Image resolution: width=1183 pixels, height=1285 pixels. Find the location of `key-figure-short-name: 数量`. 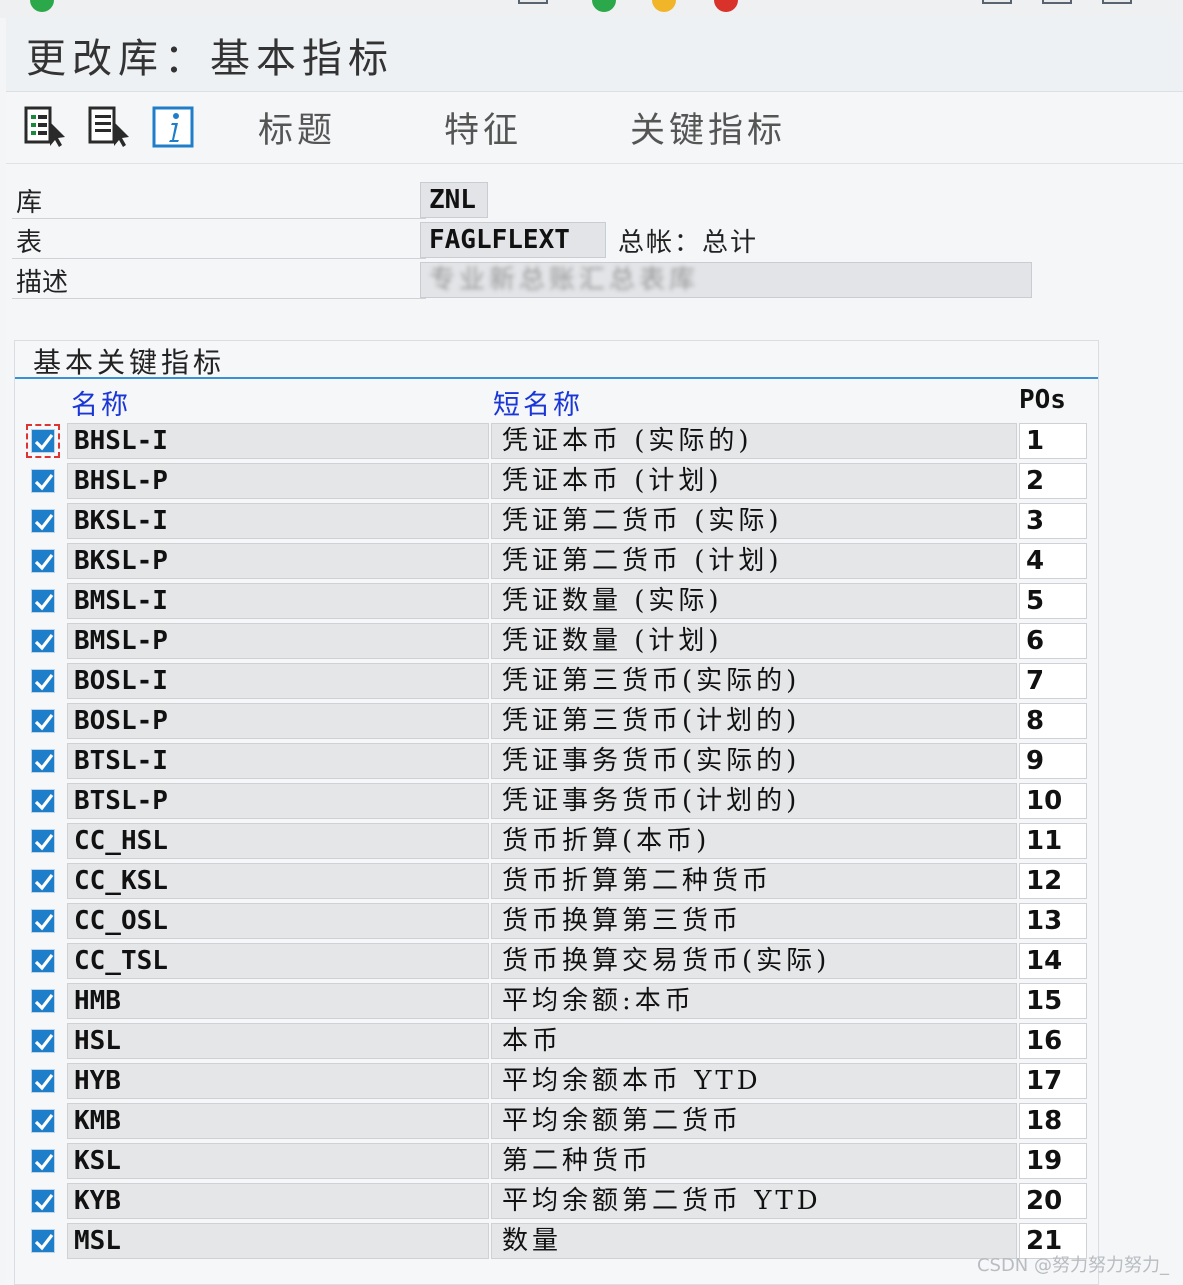

key-figure-short-name: 数量 is located at coordinates (754, 1241).